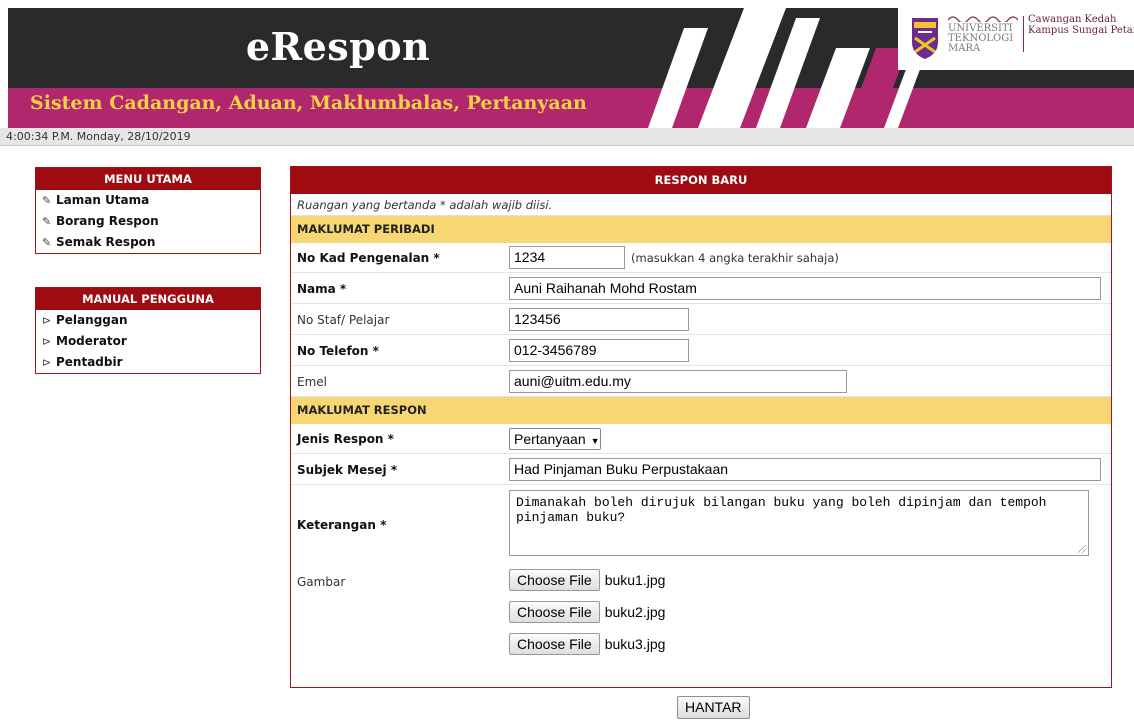 This screenshot has width=1134, height=720. I want to click on submit-button: HANTAR, so click(713, 707).